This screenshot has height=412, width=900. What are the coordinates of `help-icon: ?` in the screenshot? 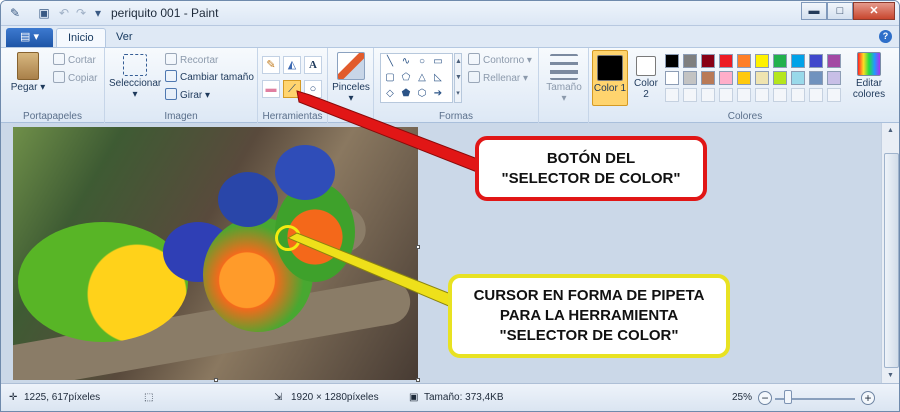 It's located at (885, 36).